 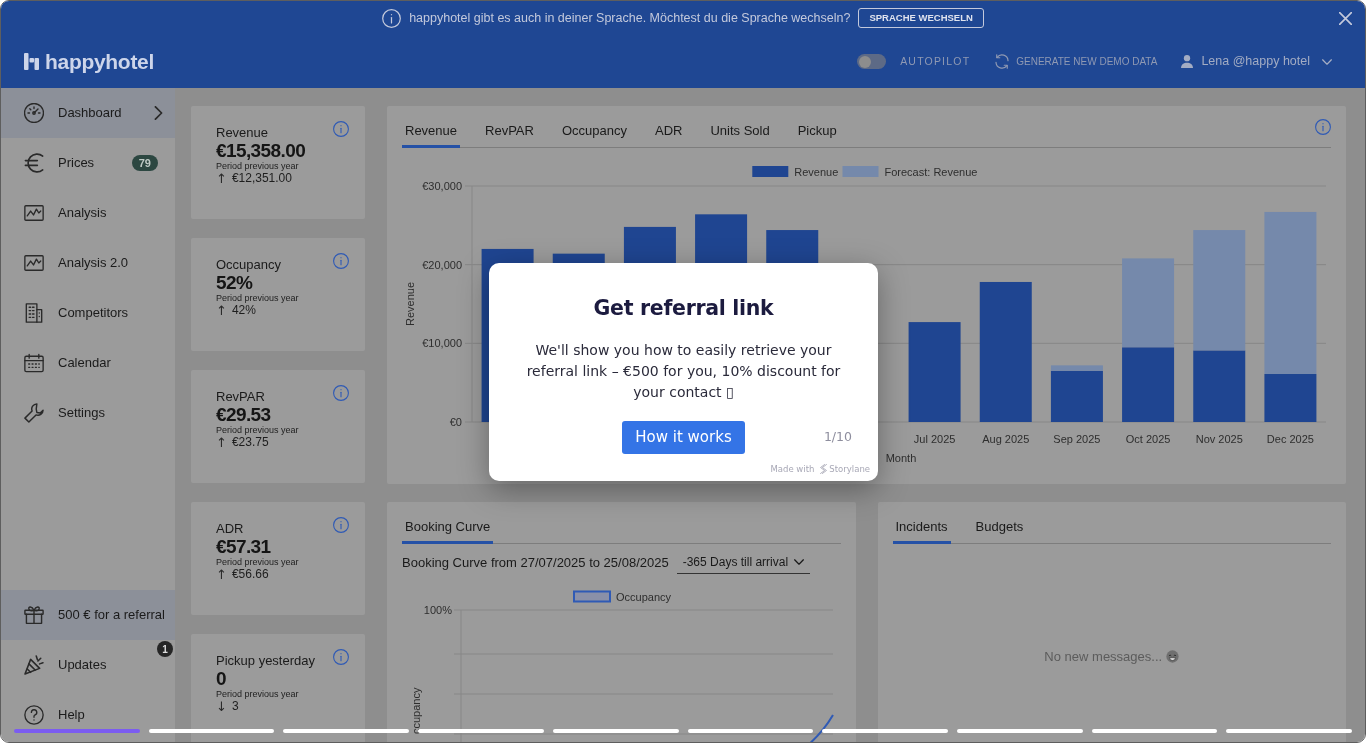 I want to click on kpi-value: €57.31, so click(x=244, y=547).